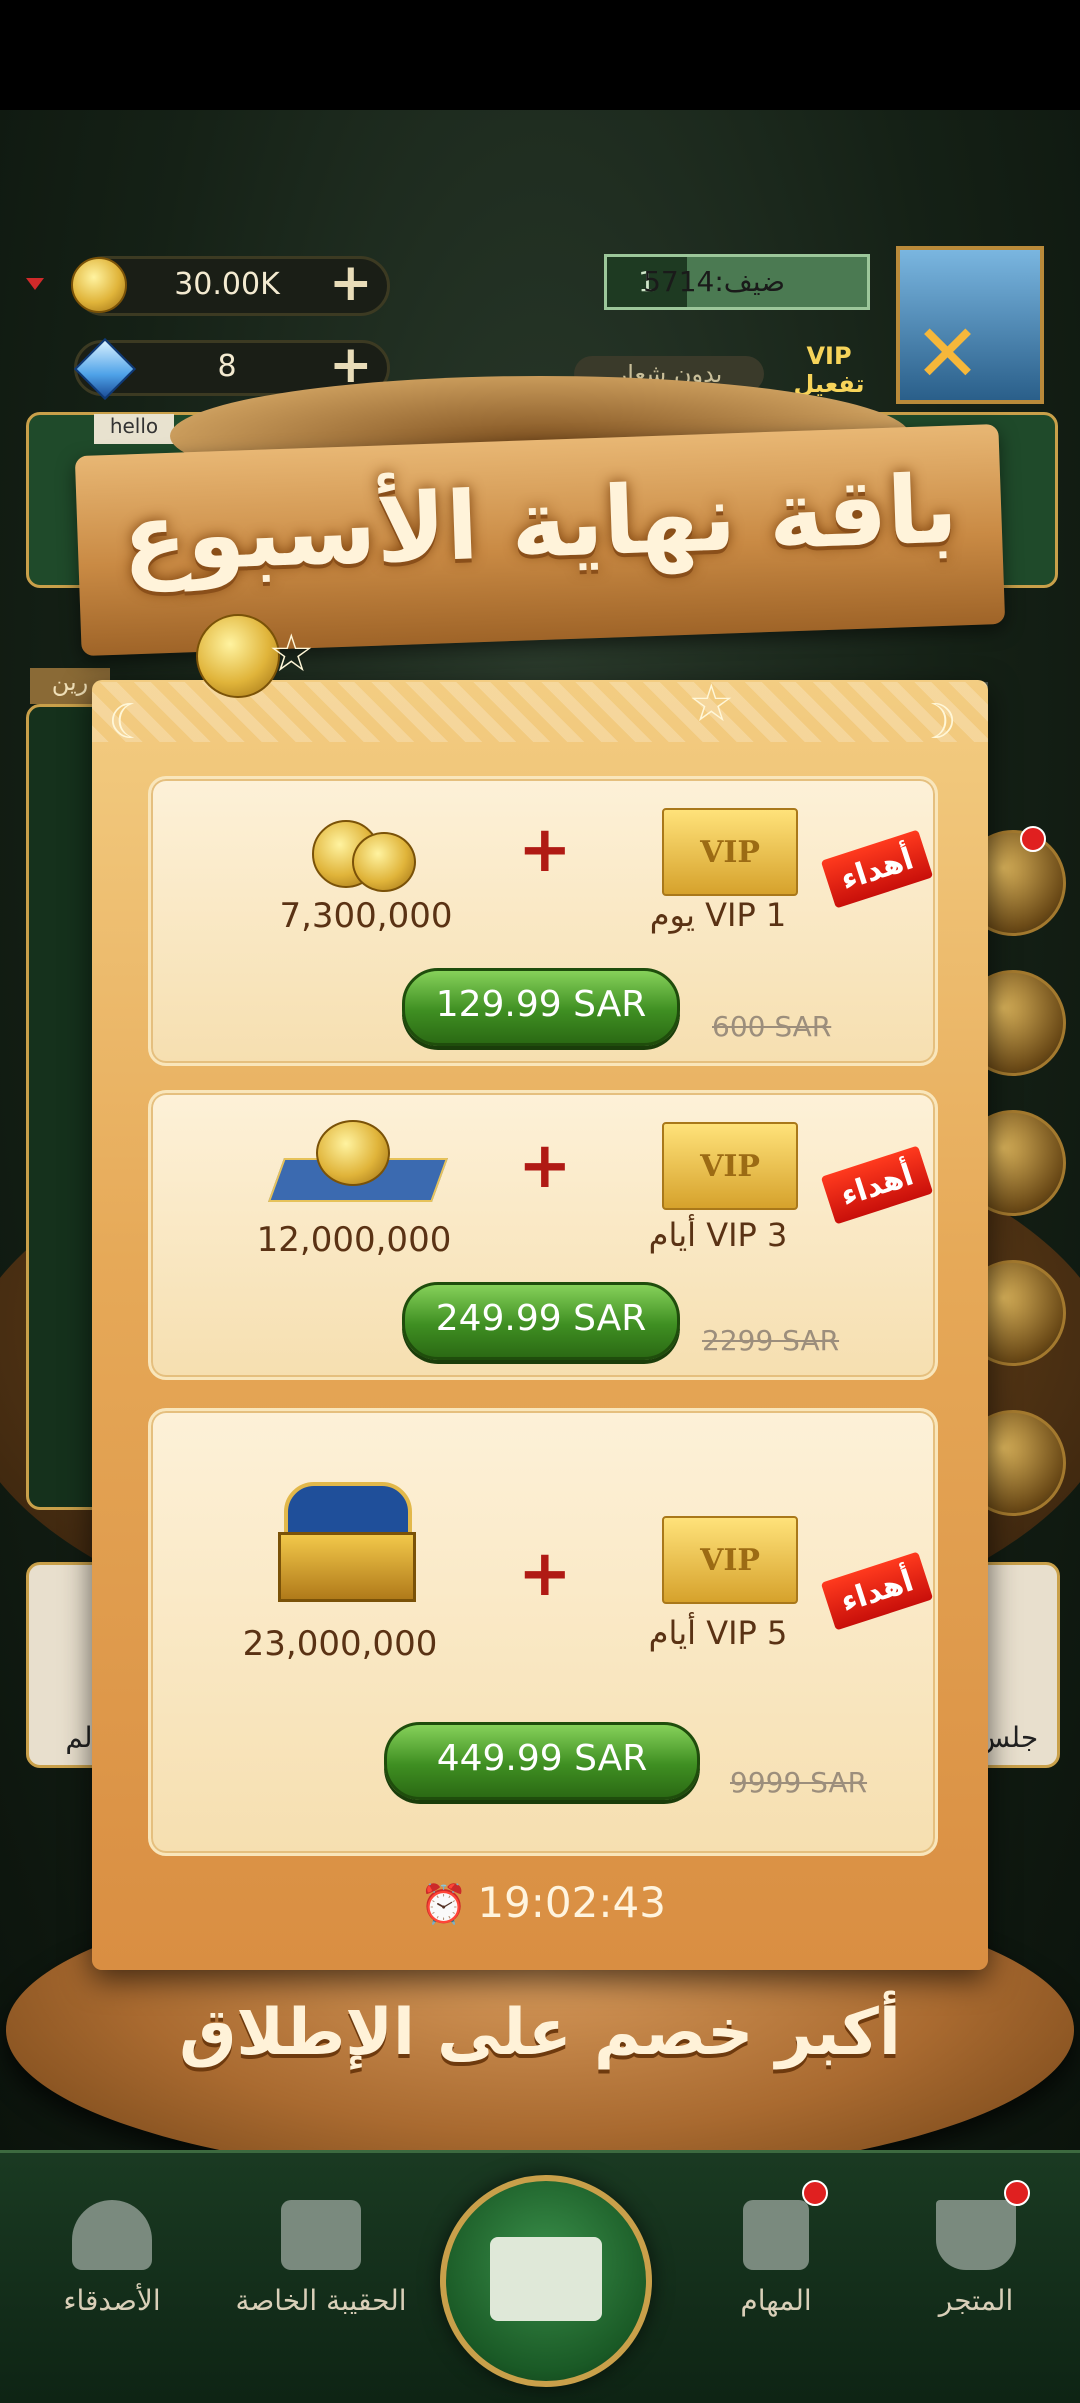 Image resolution: width=1080 pixels, height=2403 pixels. What do you see at coordinates (771, 1340) in the screenshot?
I see `old-price-2: 2299 SAR` at bounding box center [771, 1340].